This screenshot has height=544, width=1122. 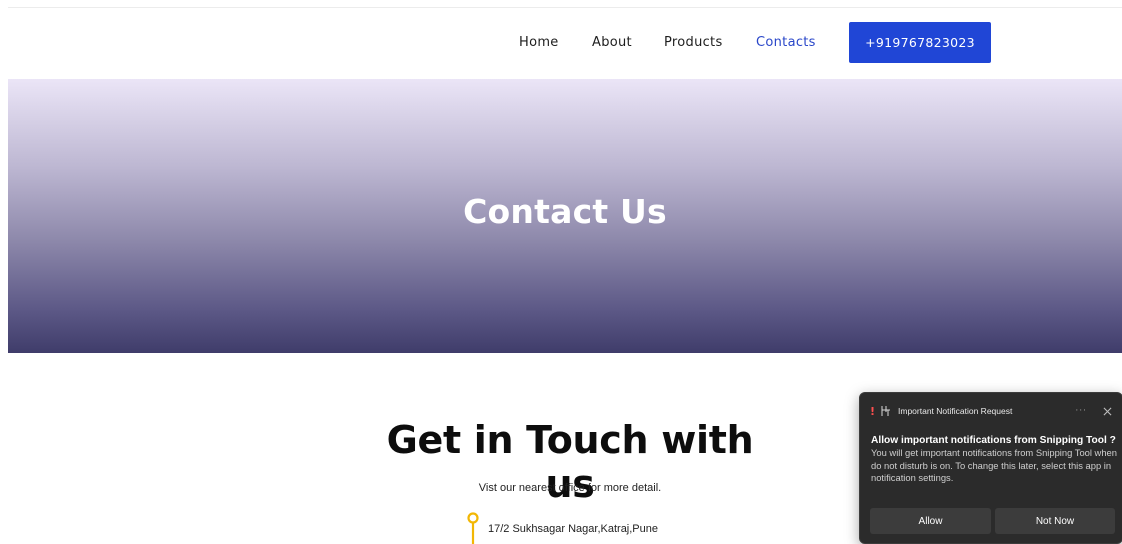 I want to click on address-text: 17/2 Sukhsagar Nagar,Katraj,Pune, so click(x=573, y=529).